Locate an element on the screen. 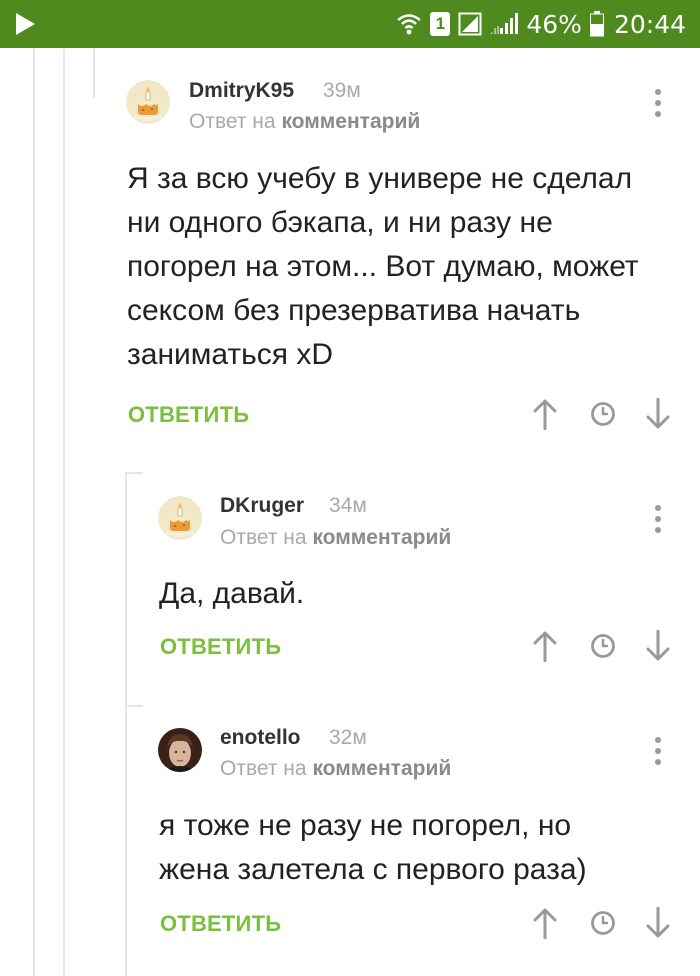  signal-box-icon is located at coordinates (470, 24).